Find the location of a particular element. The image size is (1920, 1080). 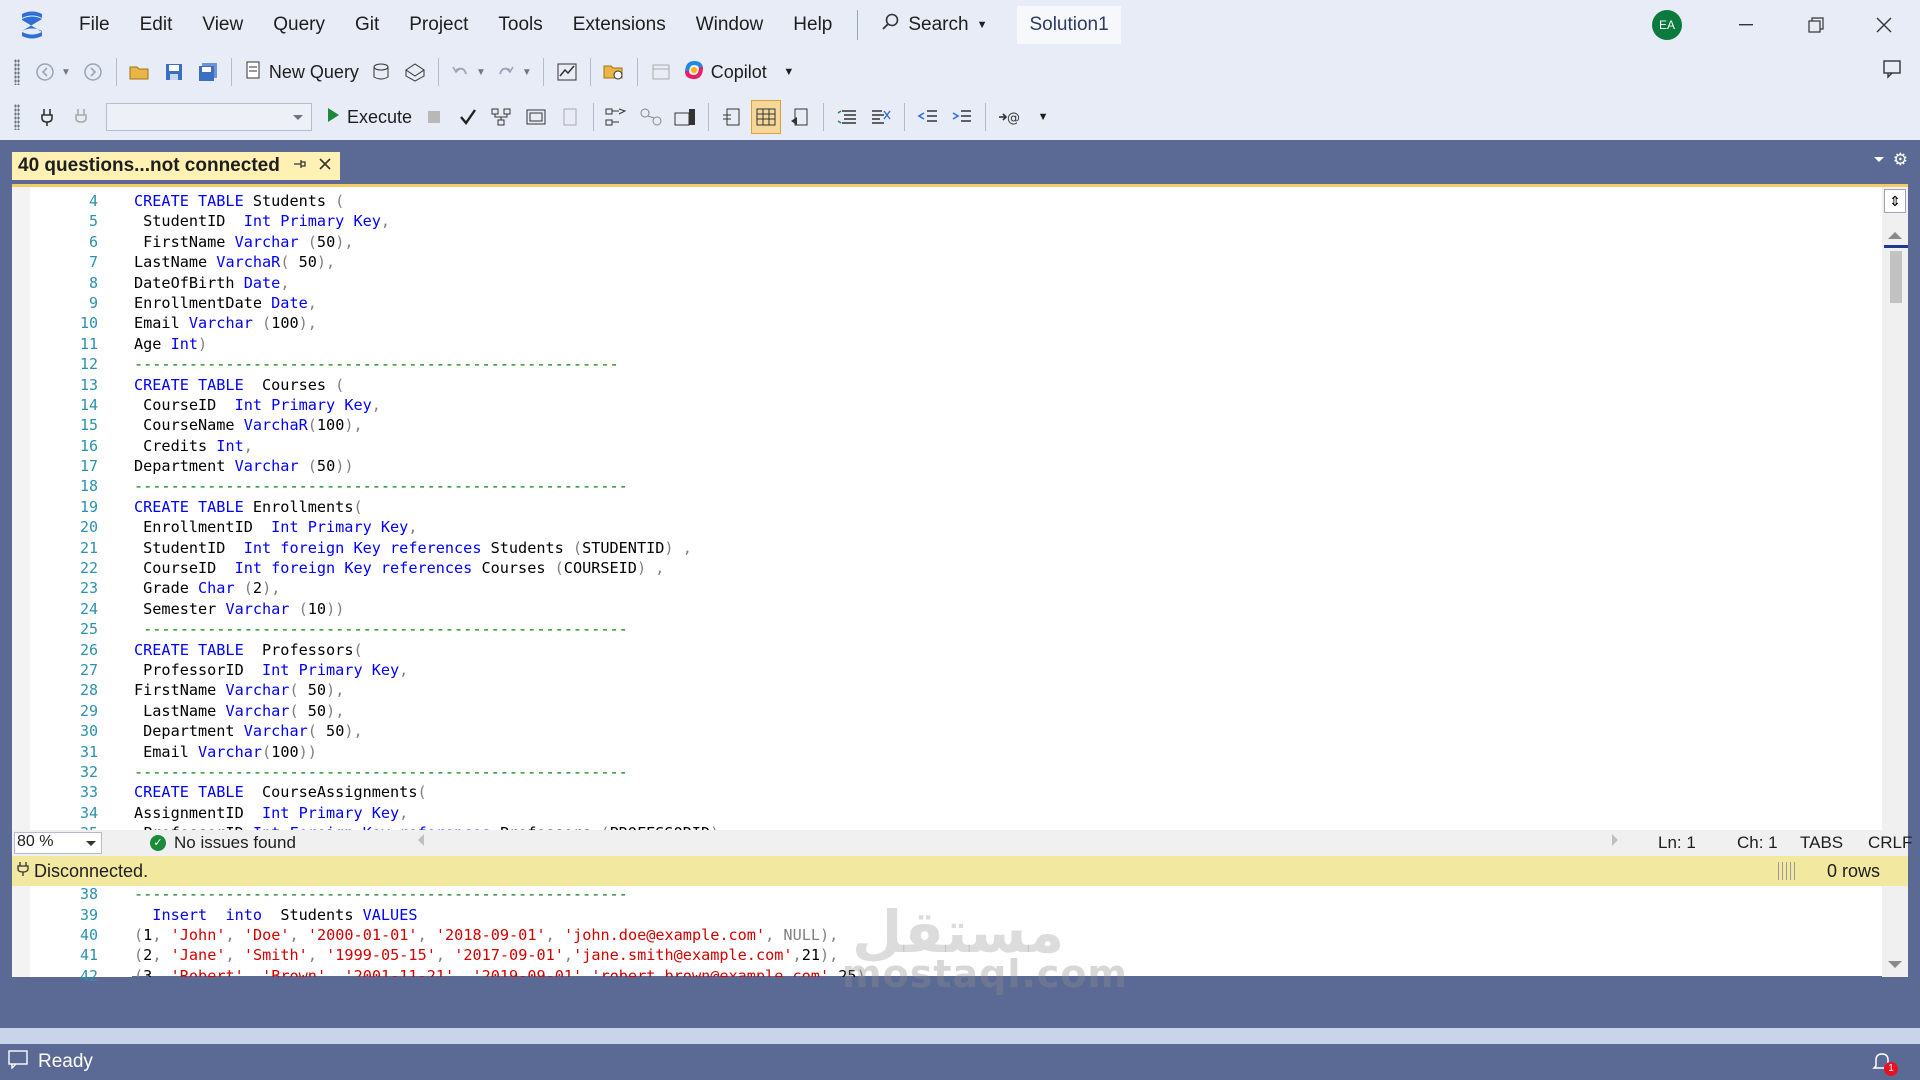

code-line: DateOfBirth Date, is located at coordinates (1009, 283).